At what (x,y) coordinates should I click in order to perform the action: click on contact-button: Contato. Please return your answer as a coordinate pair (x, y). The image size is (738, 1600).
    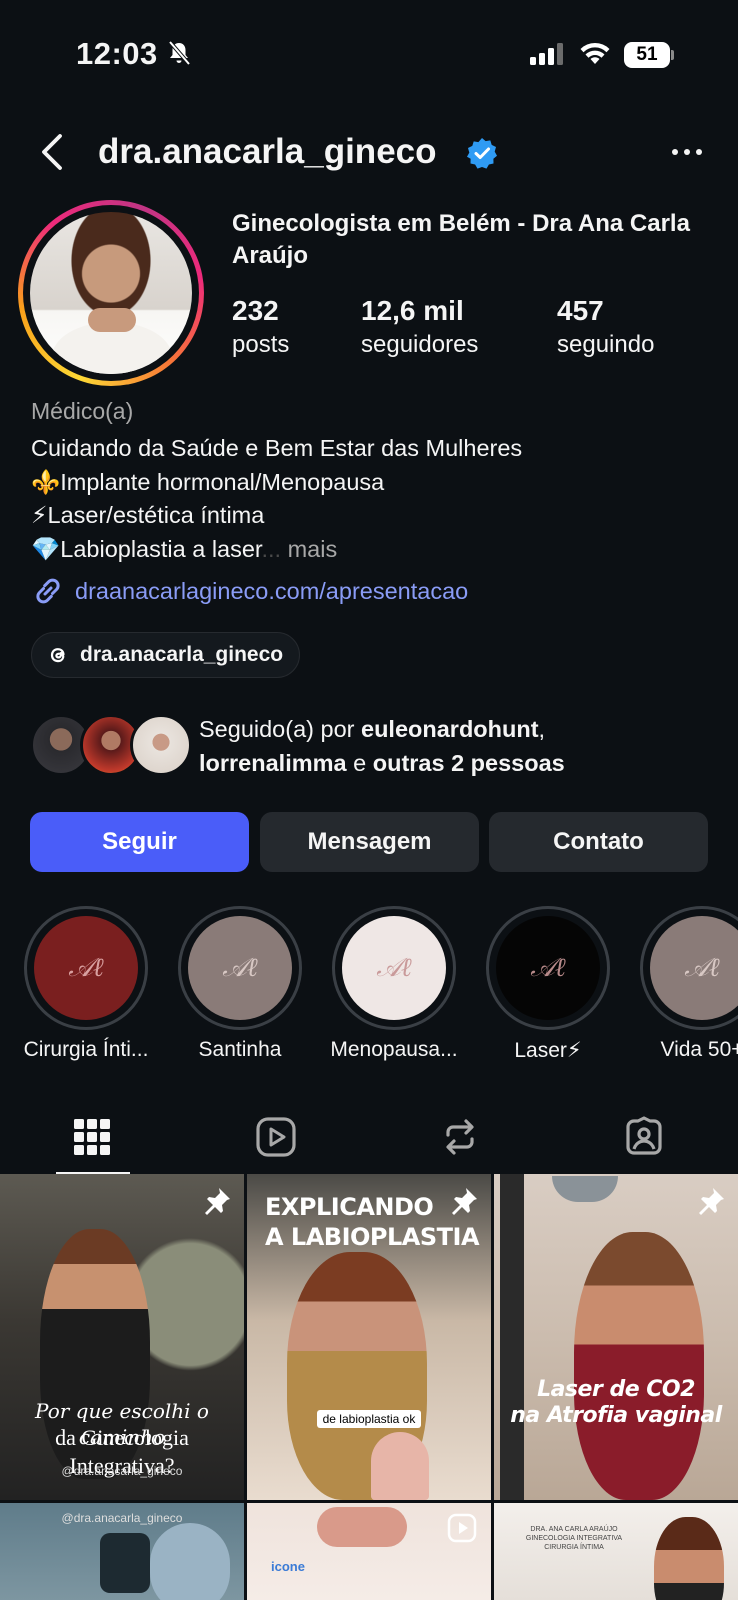
    Looking at the image, I should click on (598, 842).